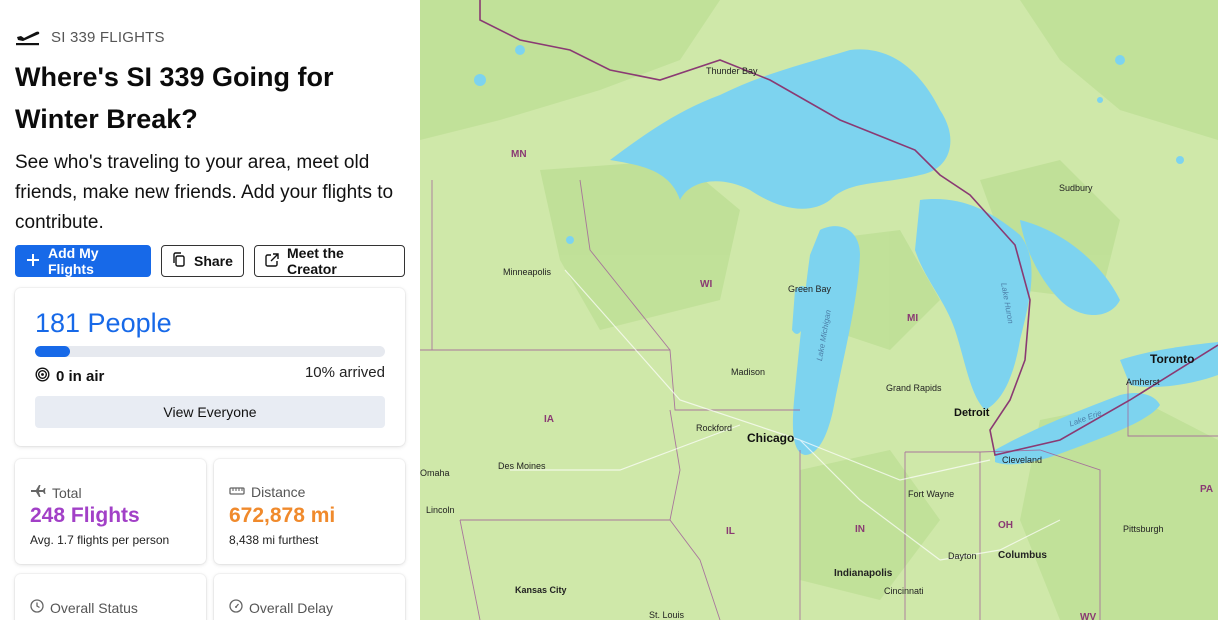 Image resolution: width=1218 pixels, height=620 pixels. I want to click on meet-the-creator-label: Meet the Creator, so click(315, 261).